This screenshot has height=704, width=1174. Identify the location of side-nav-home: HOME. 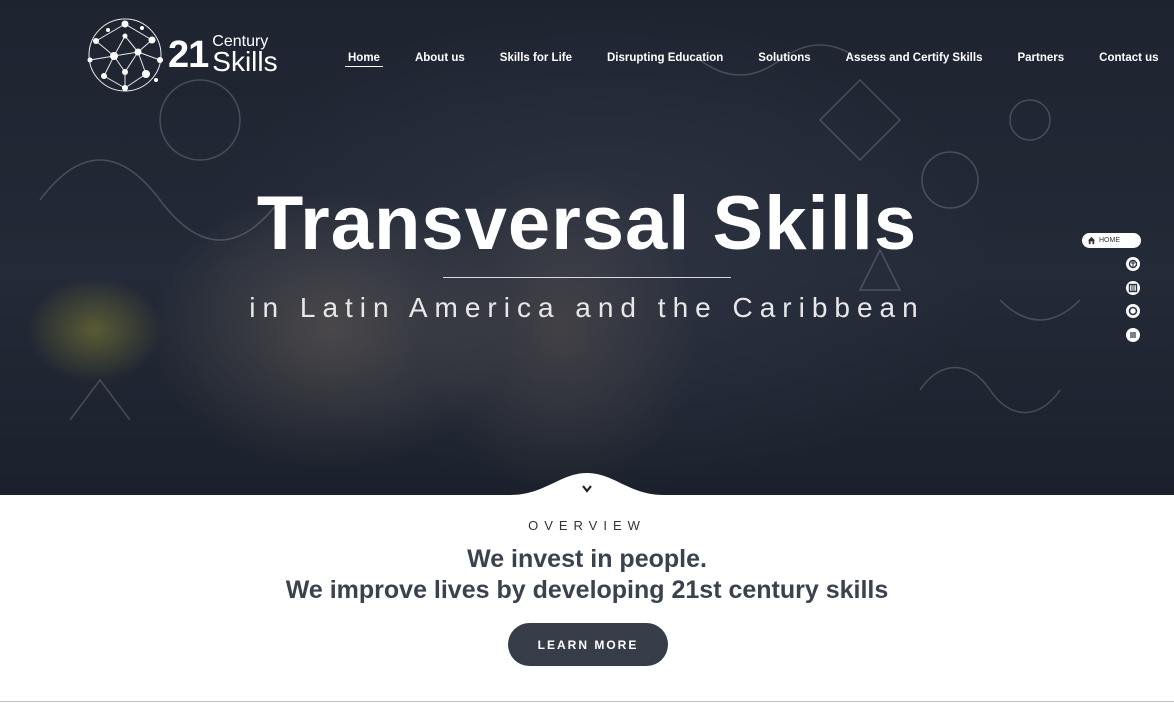
(1111, 240).